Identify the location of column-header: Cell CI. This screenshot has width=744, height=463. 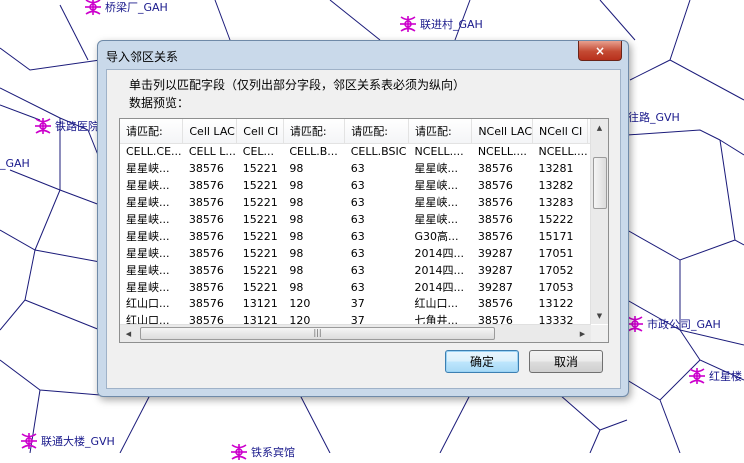
(260, 131).